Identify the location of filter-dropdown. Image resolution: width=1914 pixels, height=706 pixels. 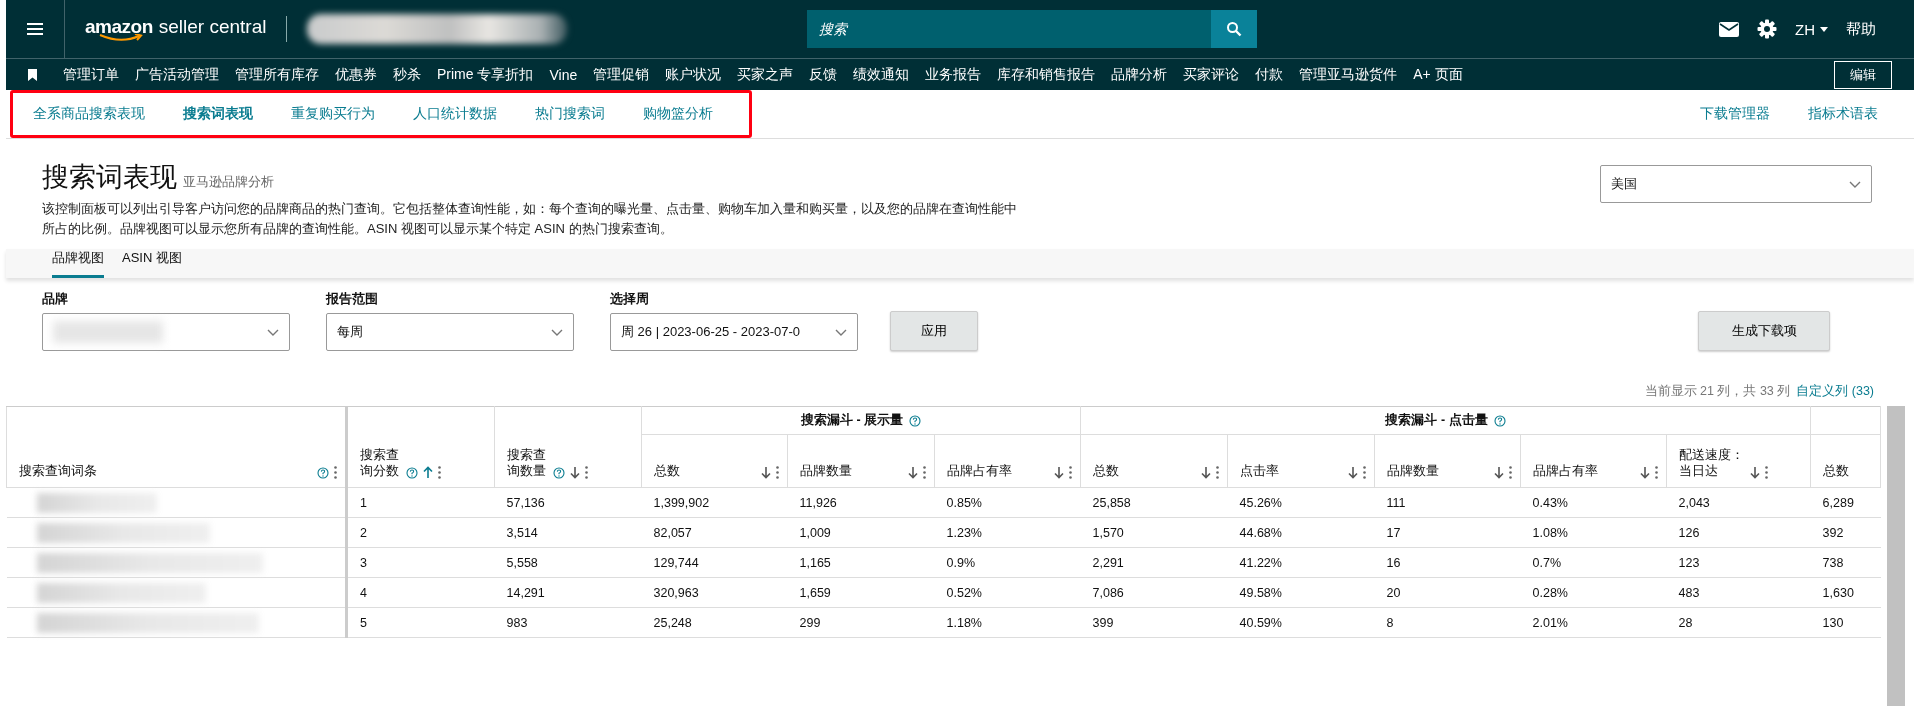
(166, 332).